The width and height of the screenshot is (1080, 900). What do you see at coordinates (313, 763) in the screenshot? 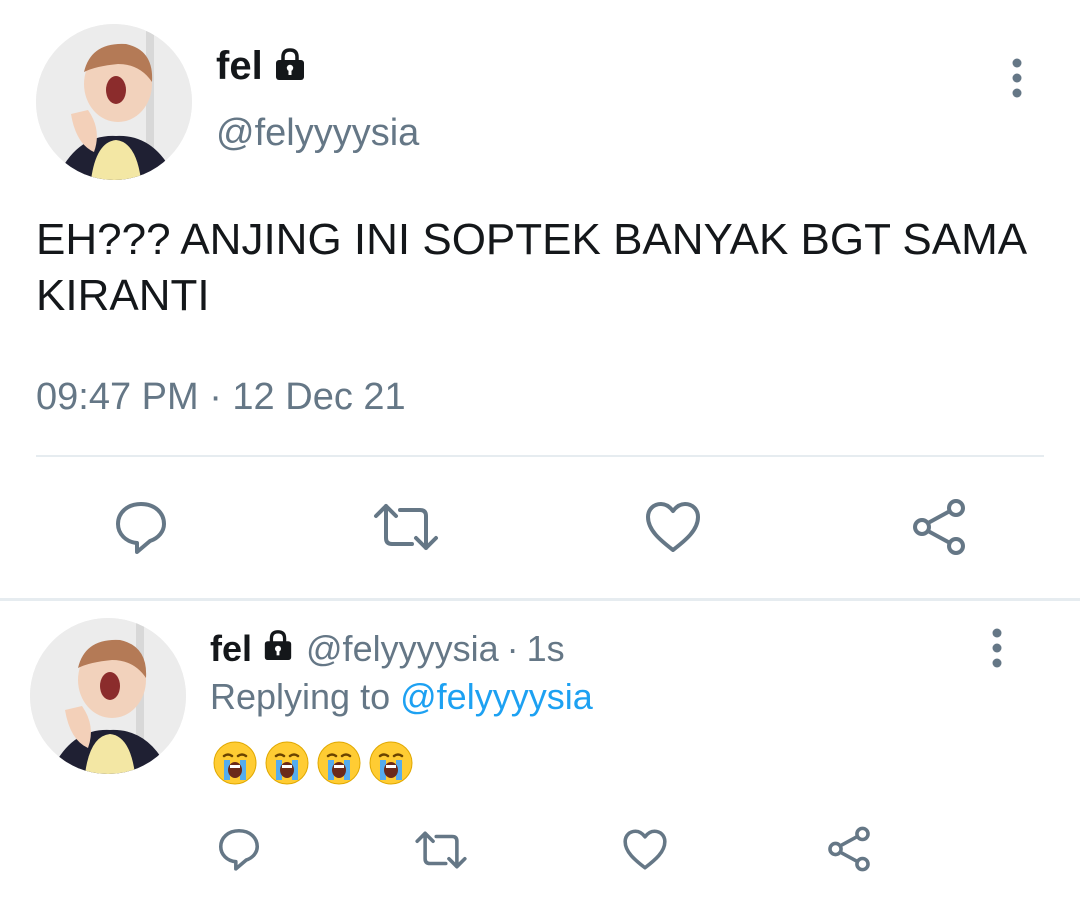
I see `reply-text` at bounding box center [313, 763].